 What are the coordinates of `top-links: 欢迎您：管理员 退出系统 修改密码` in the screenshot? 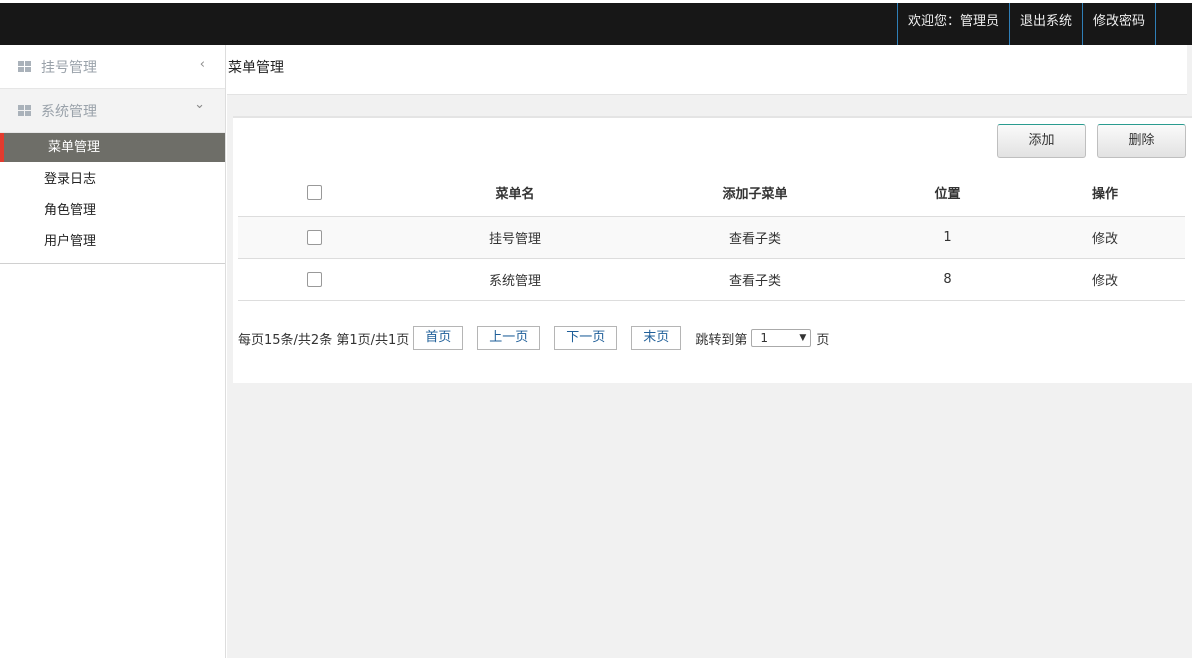 It's located at (1026, 24).